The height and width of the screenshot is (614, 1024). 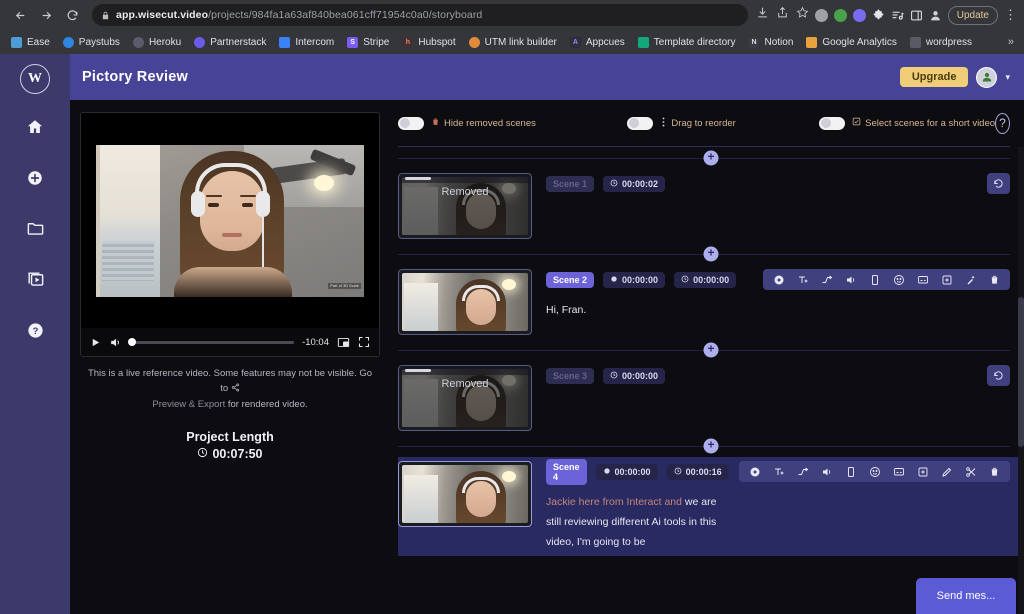 What do you see at coordinates (157, 42) in the screenshot?
I see `bookmark-item: Heroku` at bounding box center [157, 42].